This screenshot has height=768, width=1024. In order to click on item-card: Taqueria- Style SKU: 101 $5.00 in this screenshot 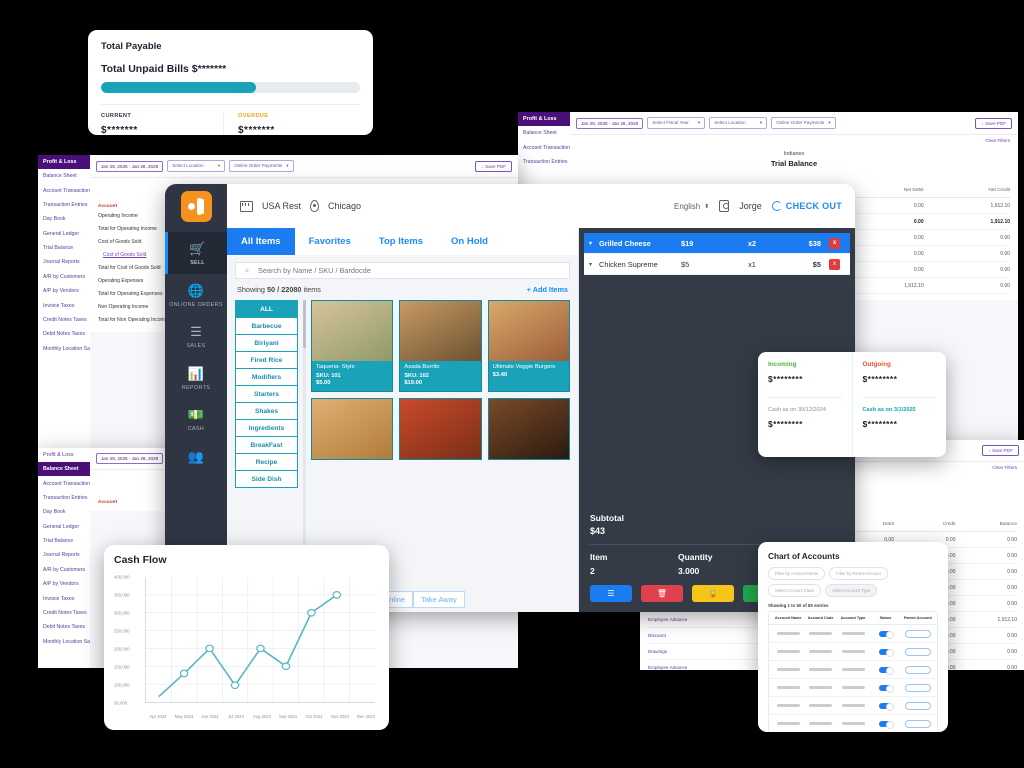, I will do `click(352, 346)`.